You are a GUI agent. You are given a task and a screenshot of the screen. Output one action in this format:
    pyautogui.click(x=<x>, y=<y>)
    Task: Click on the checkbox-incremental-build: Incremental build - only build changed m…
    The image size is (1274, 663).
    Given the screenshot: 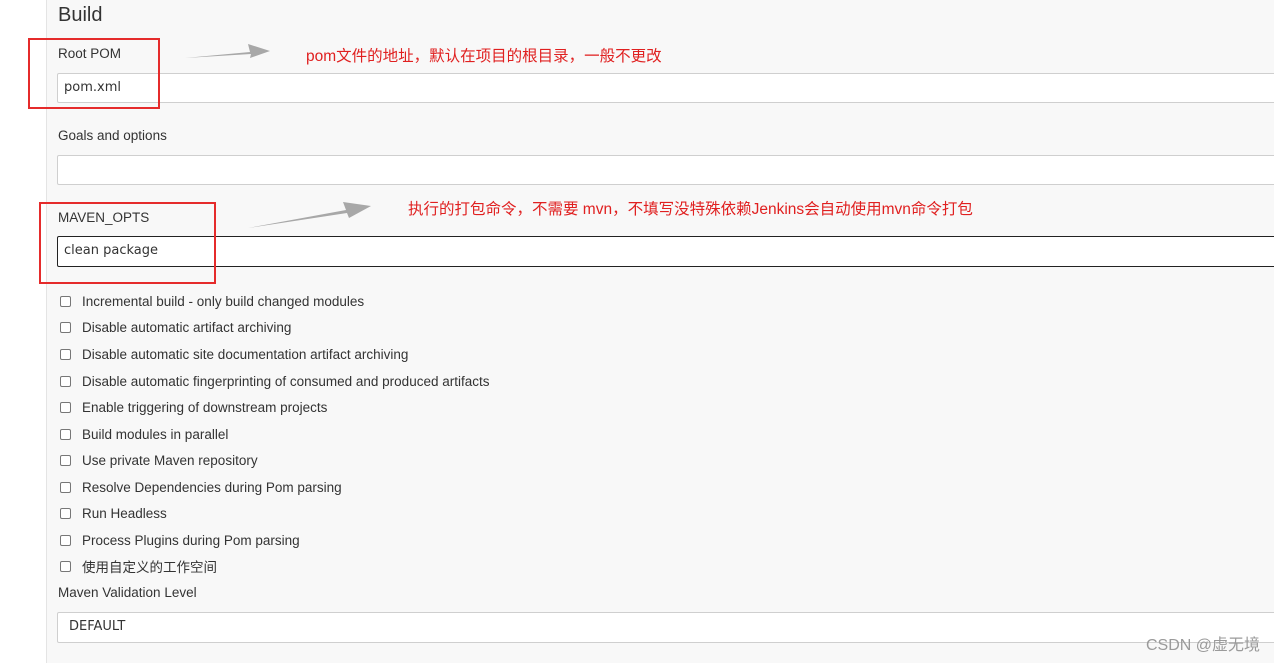 What is the action you would take?
    pyautogui.click(x=212, y=301)
    